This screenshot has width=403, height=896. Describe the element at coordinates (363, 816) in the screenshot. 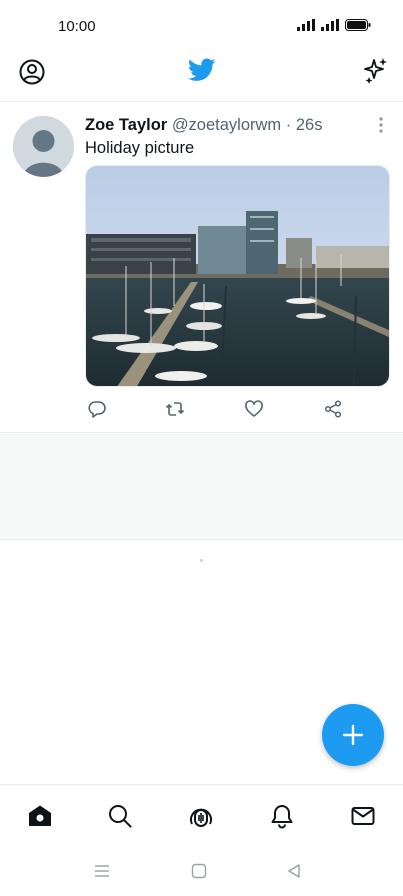

I see `messages-icon` at that location.